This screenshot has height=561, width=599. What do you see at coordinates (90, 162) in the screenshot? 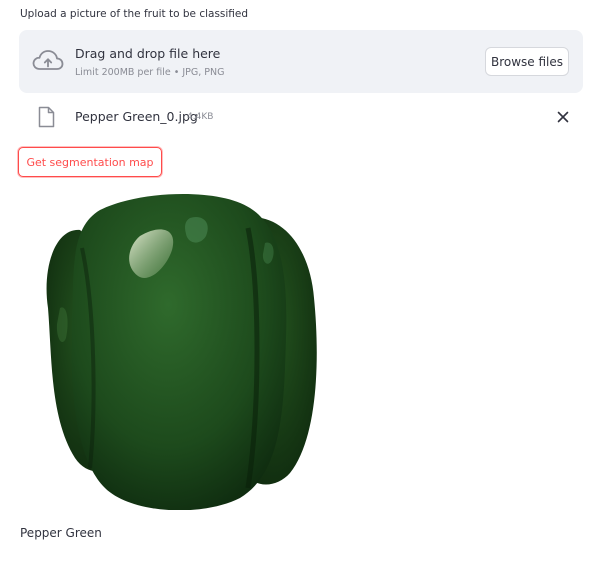
I see `get-segmentation-map-button: Get segmentation map` at bounding box center [90, 162].